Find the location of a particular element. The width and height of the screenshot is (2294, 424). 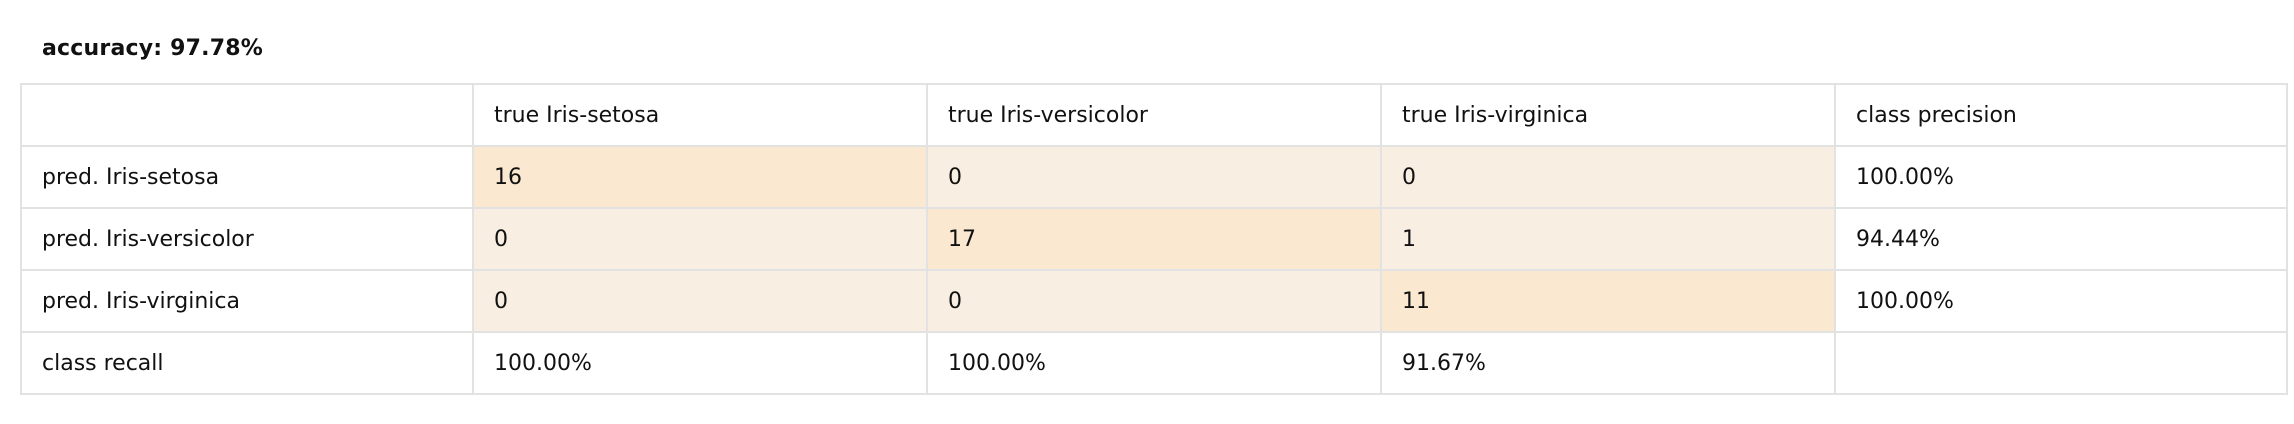

row-label-pred-iris-versicolor: pred. Iris-versicolor is located at coordinates (247, 239).